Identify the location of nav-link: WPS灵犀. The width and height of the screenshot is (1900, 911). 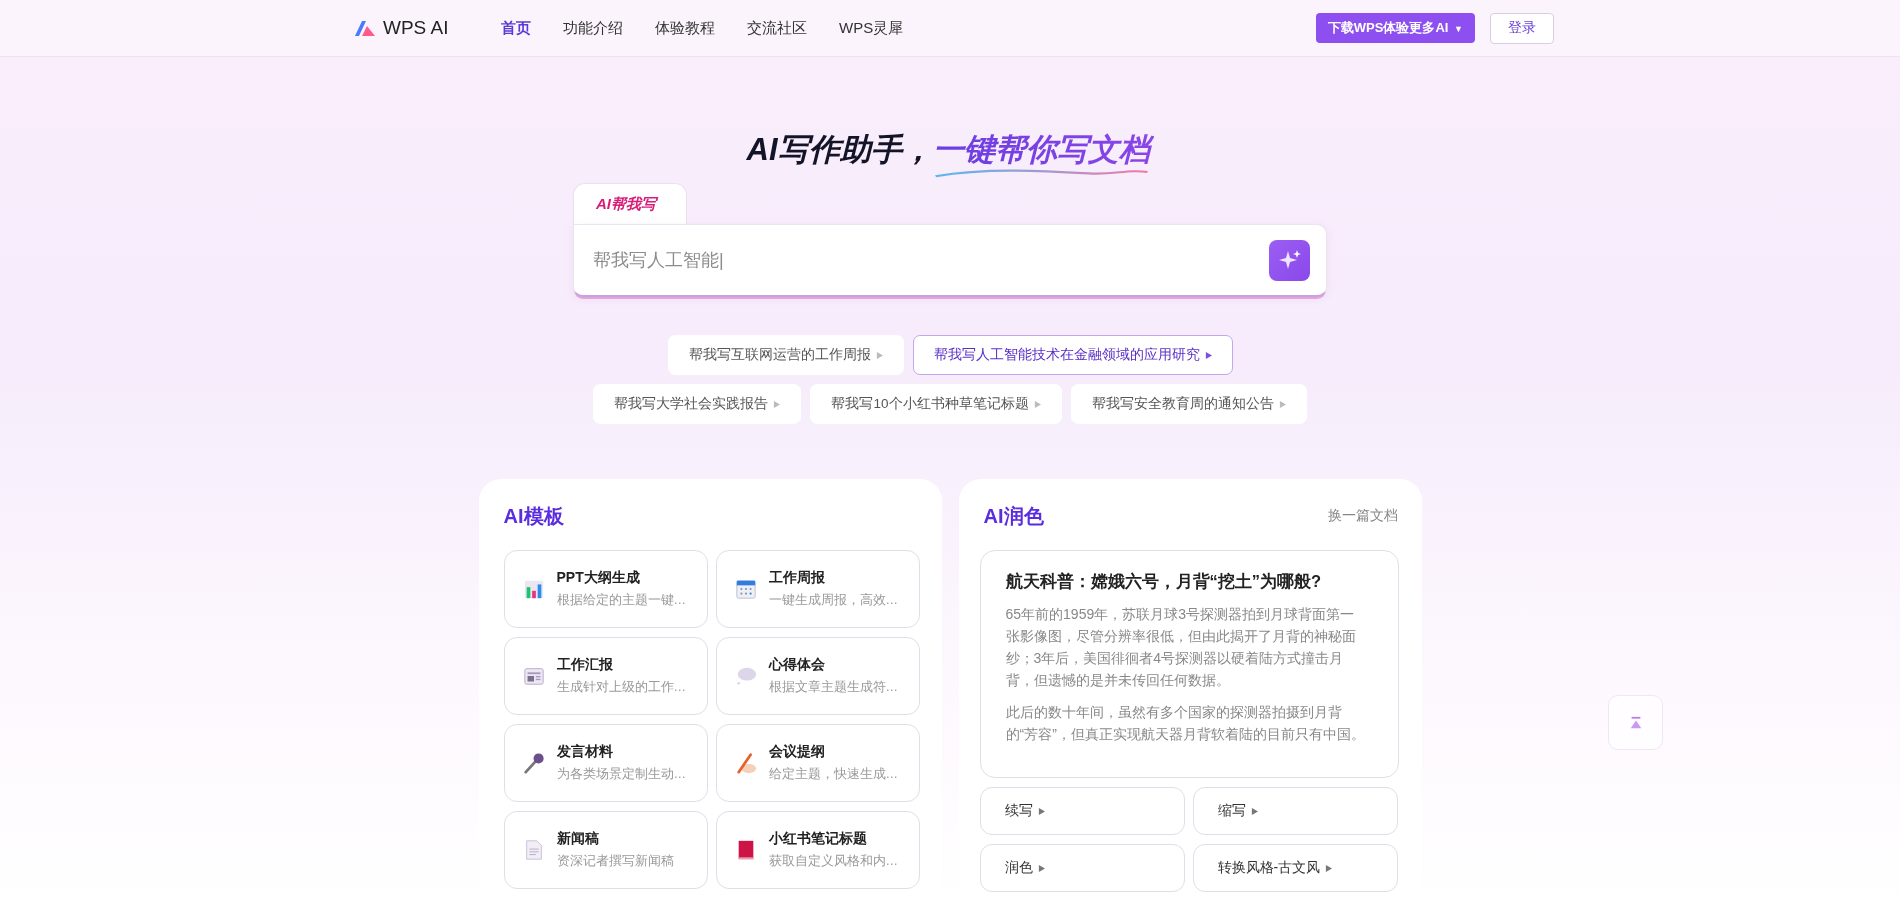
(871, 28).